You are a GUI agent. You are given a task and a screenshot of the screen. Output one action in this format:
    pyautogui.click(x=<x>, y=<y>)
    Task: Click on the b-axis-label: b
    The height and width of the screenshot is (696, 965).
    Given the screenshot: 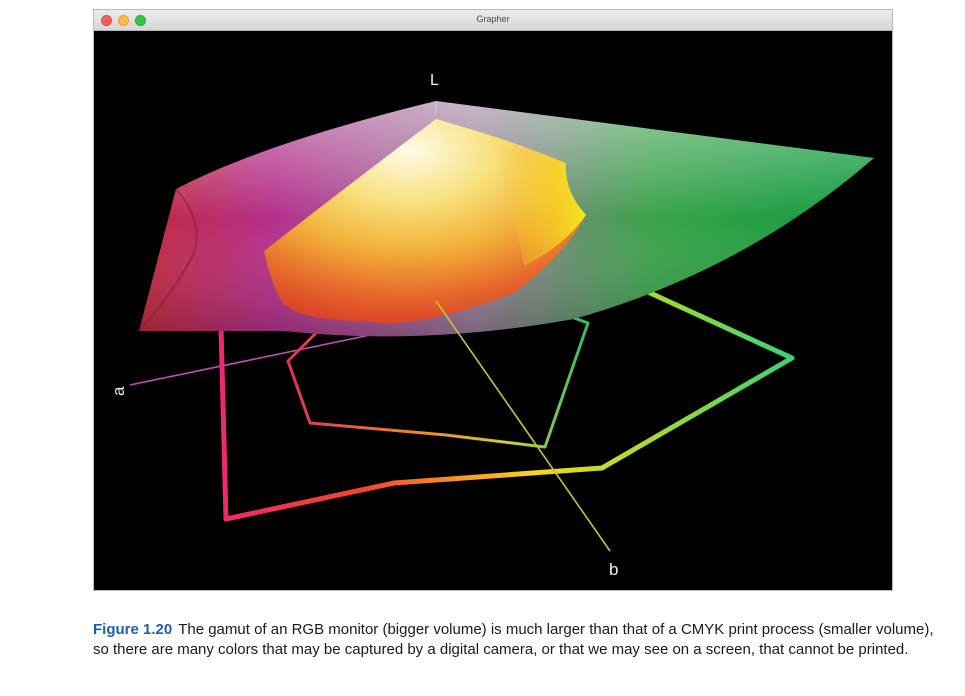 What is the action you would take?
    pyautogui.click(x=613, y=569)
    